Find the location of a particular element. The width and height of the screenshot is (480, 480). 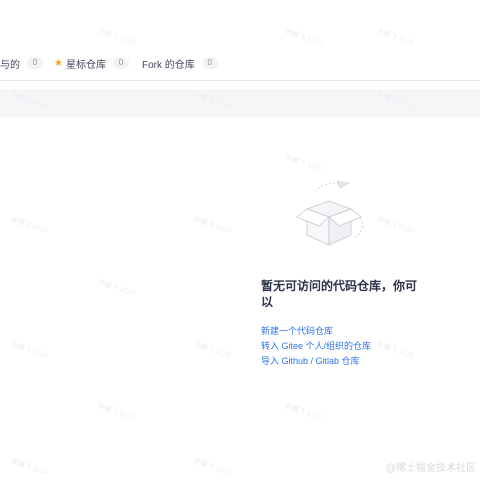

tab-label: Fork 的仓库 is located at coordinates (168, 65).